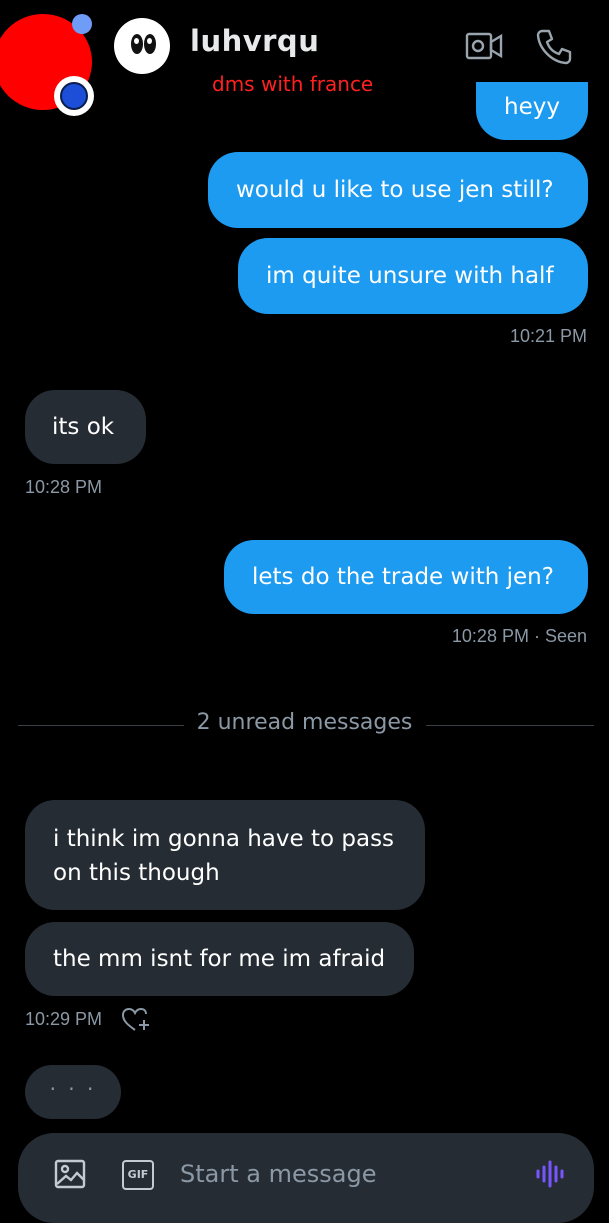  I want to click on message-bubble-outgoing: would u like to use jen still?, so click(398, 190).